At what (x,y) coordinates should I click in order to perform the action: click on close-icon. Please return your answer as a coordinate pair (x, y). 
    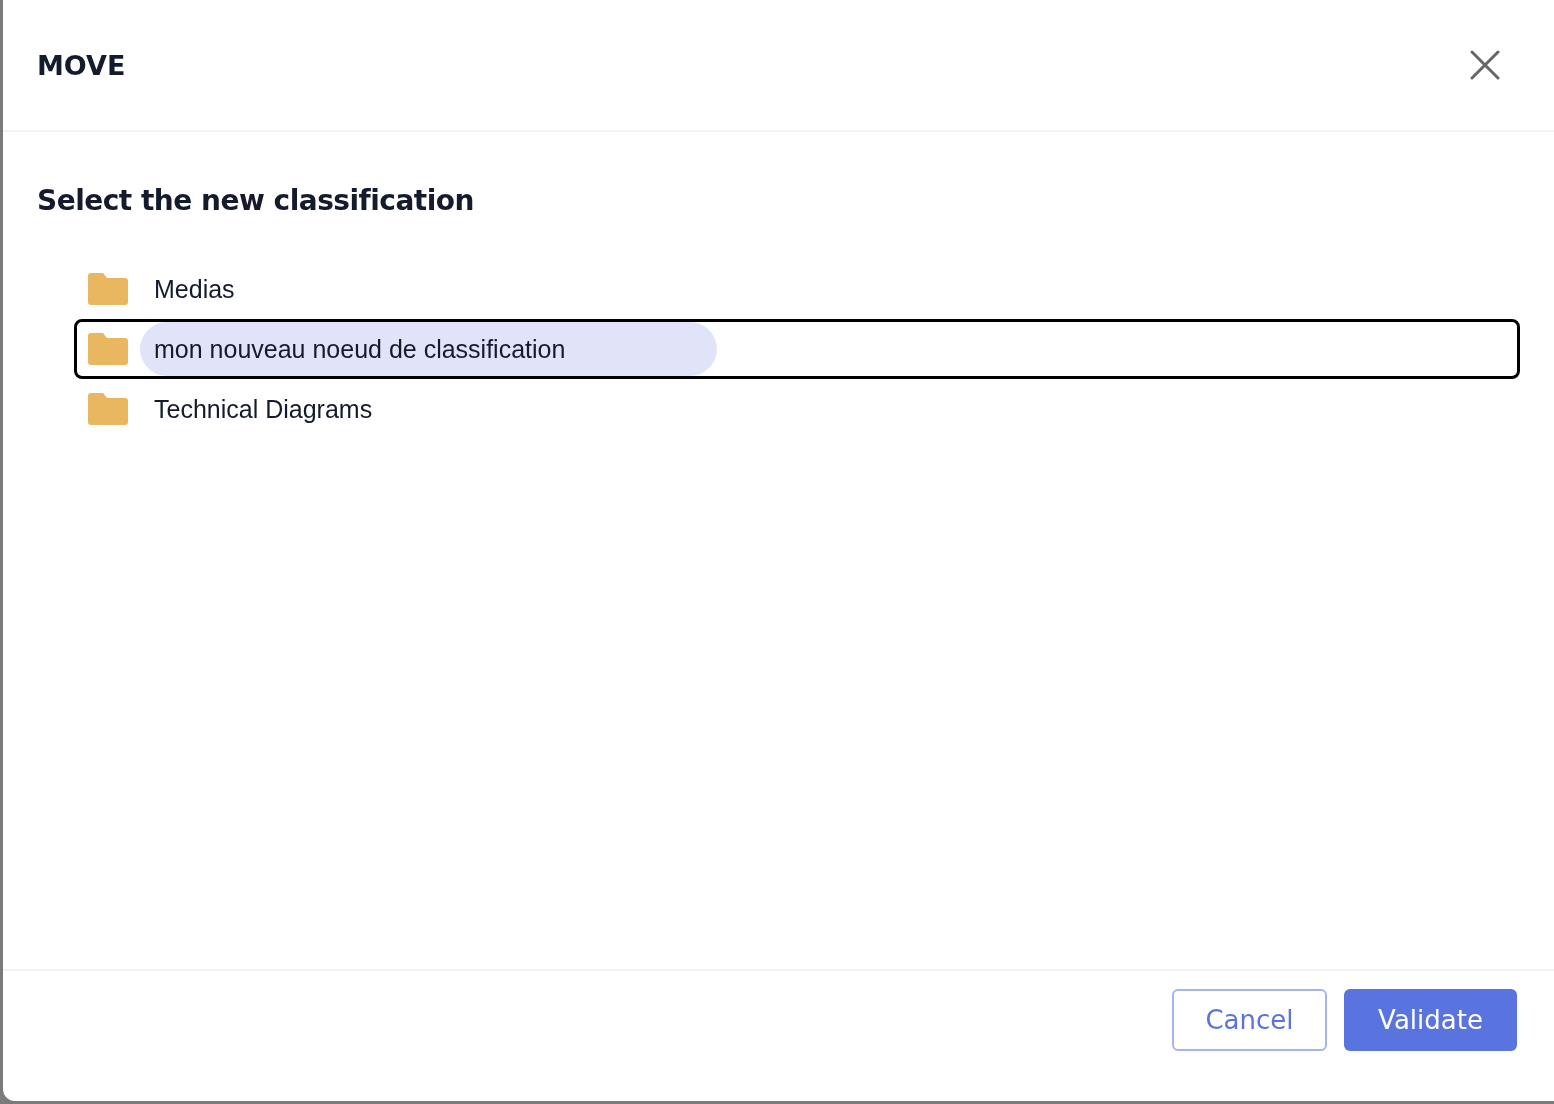
    Looking at the image, I should click on (1485, 65).